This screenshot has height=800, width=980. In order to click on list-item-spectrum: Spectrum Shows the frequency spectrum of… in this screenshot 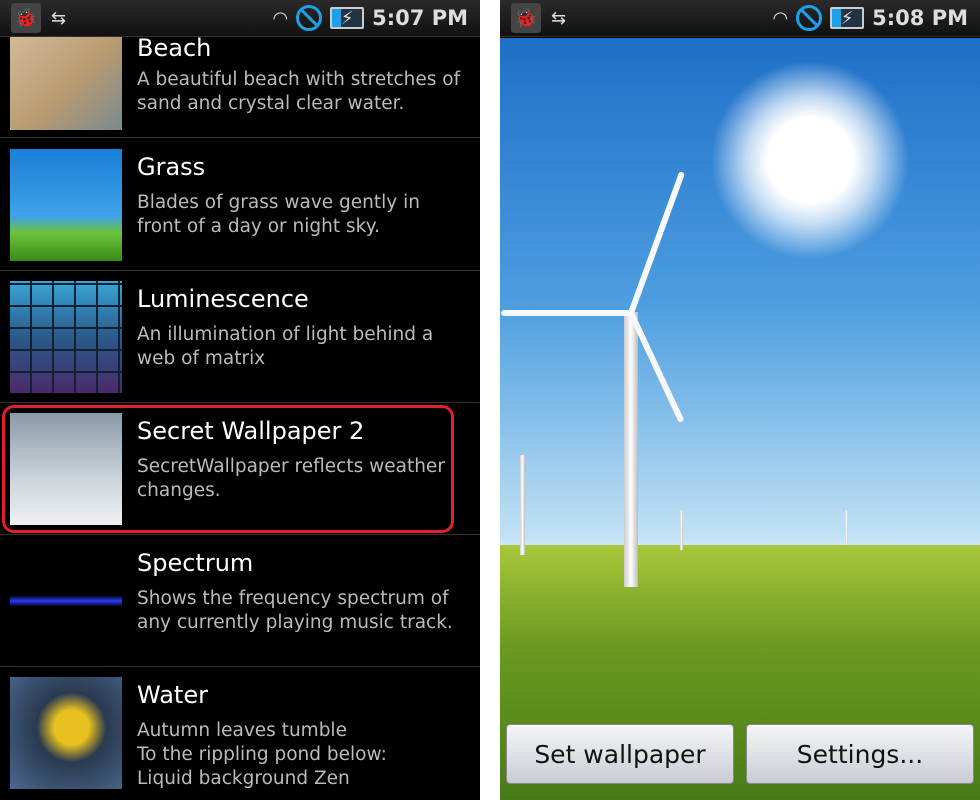, I will do `click(240, 601)`.